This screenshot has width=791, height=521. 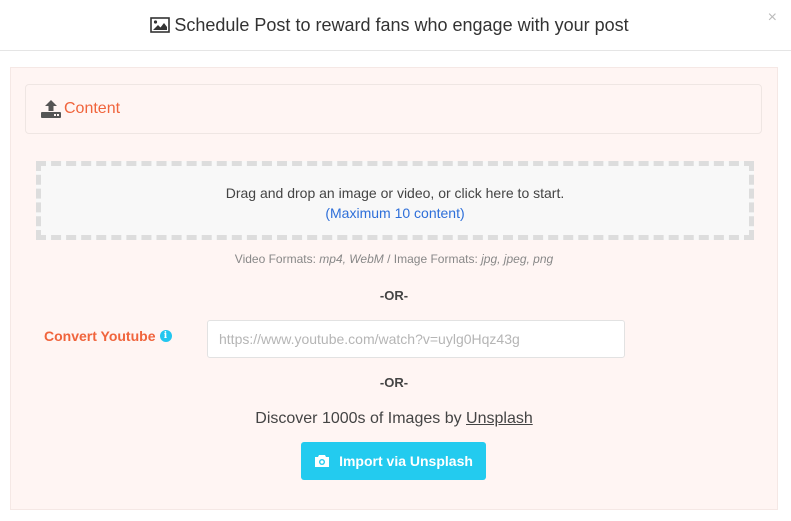 I want to click on content-section-header: Content, so click(x=393, y=109).